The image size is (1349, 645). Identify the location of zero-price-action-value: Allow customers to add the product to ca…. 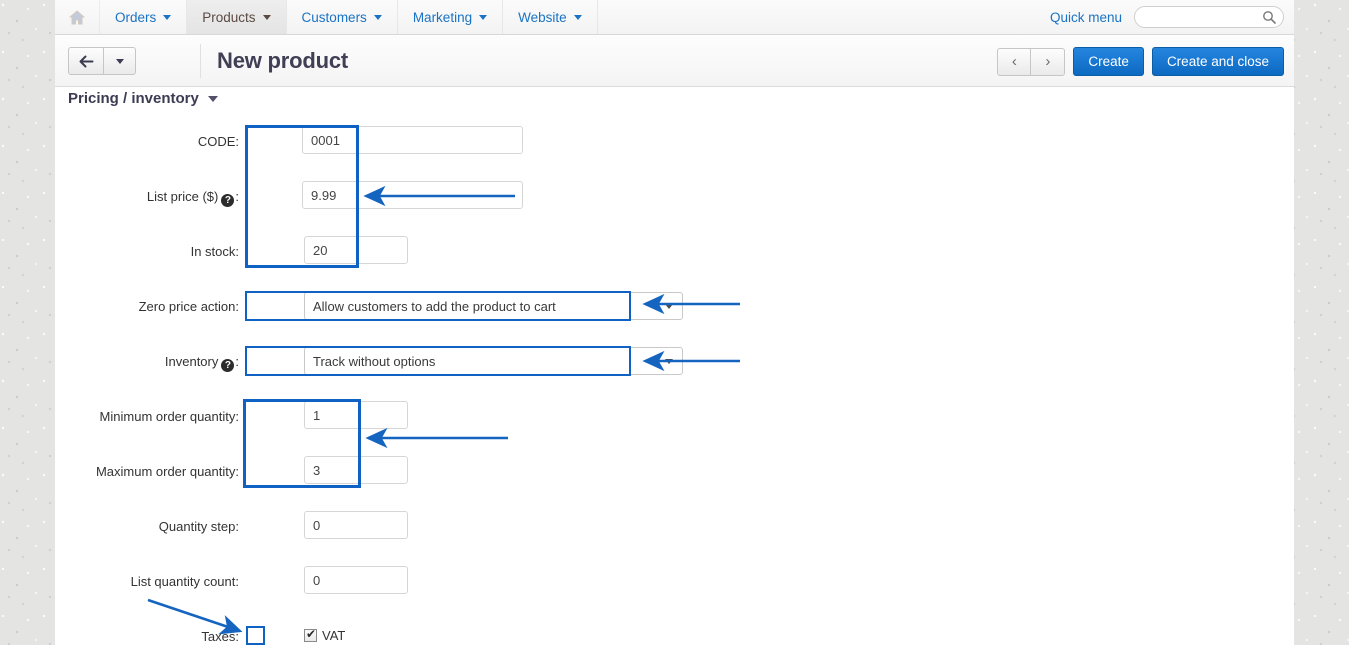
(434, 306).